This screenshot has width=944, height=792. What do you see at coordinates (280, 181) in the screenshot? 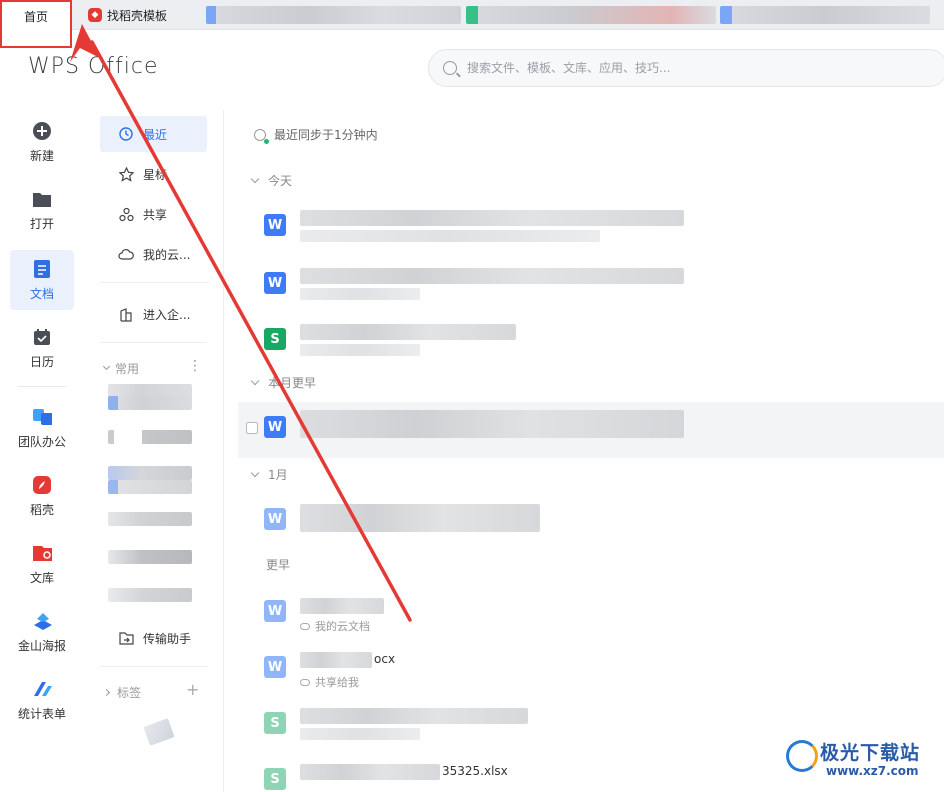
I see `group-label: 今天` at bounding box center [280, 181].